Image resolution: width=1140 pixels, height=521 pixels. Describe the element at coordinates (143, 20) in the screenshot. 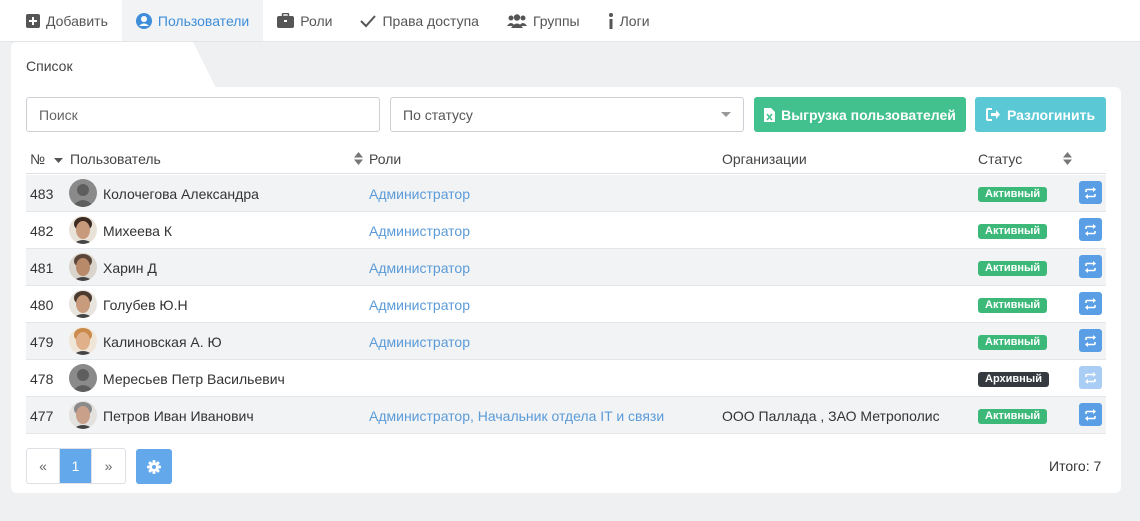

I see `user-circle-icon` at that location.